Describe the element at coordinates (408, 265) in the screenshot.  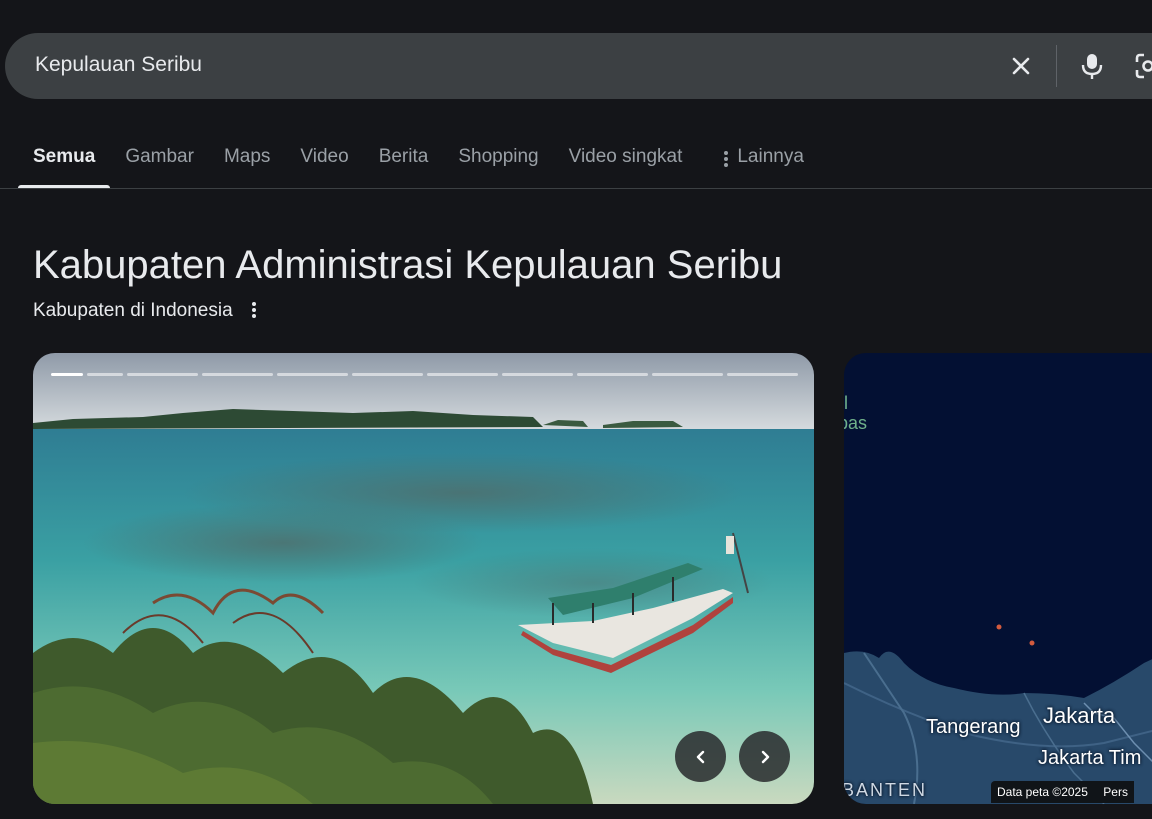
I see `page-title: Kabupaten Administrasi Kepulauan Seribu` at that location.